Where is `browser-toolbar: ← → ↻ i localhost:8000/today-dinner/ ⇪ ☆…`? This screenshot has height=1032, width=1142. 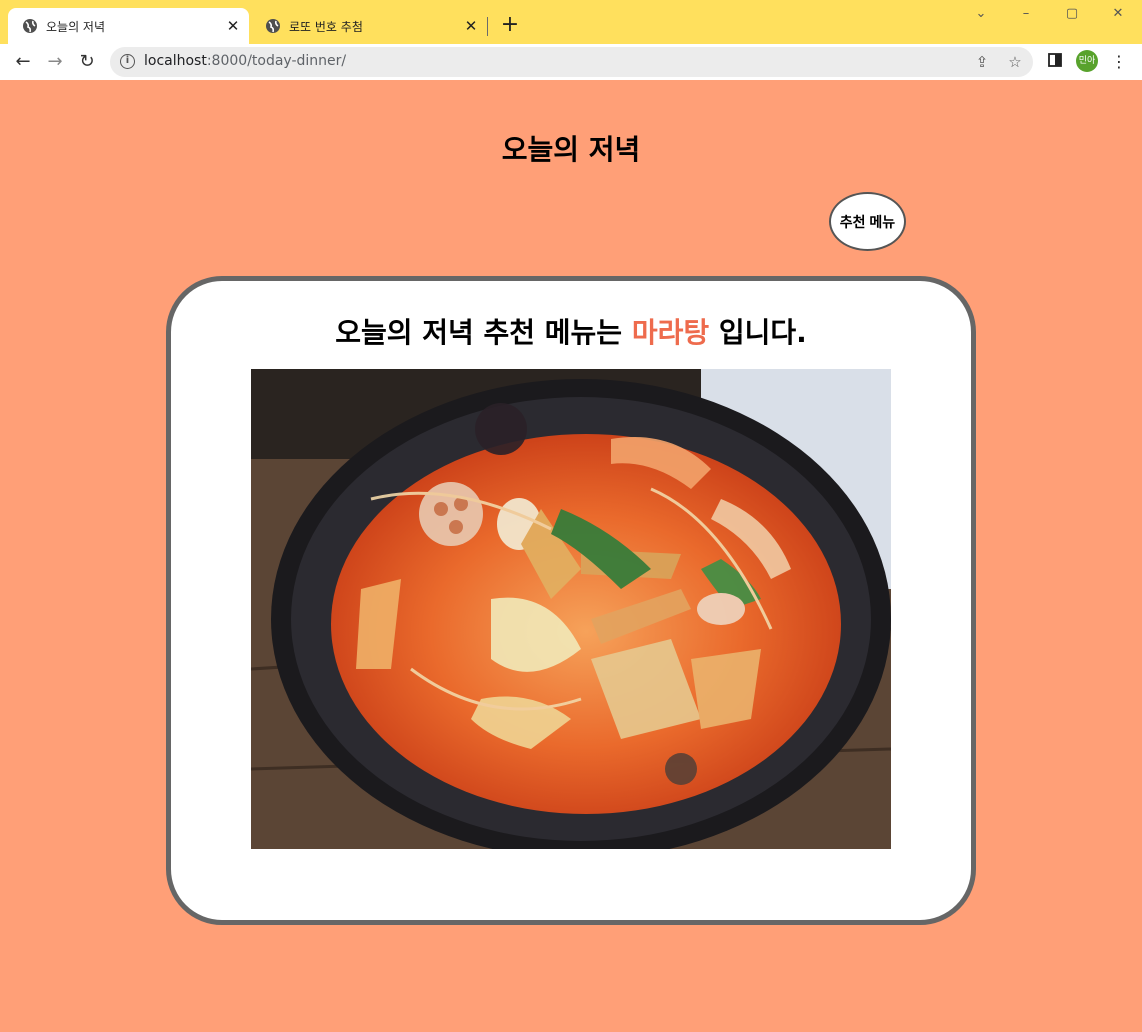
browser-toolbar: ← → ↻ i localhost:8000/today-dinner/ ⇪ ☆… is located at coordinates (571, 62).